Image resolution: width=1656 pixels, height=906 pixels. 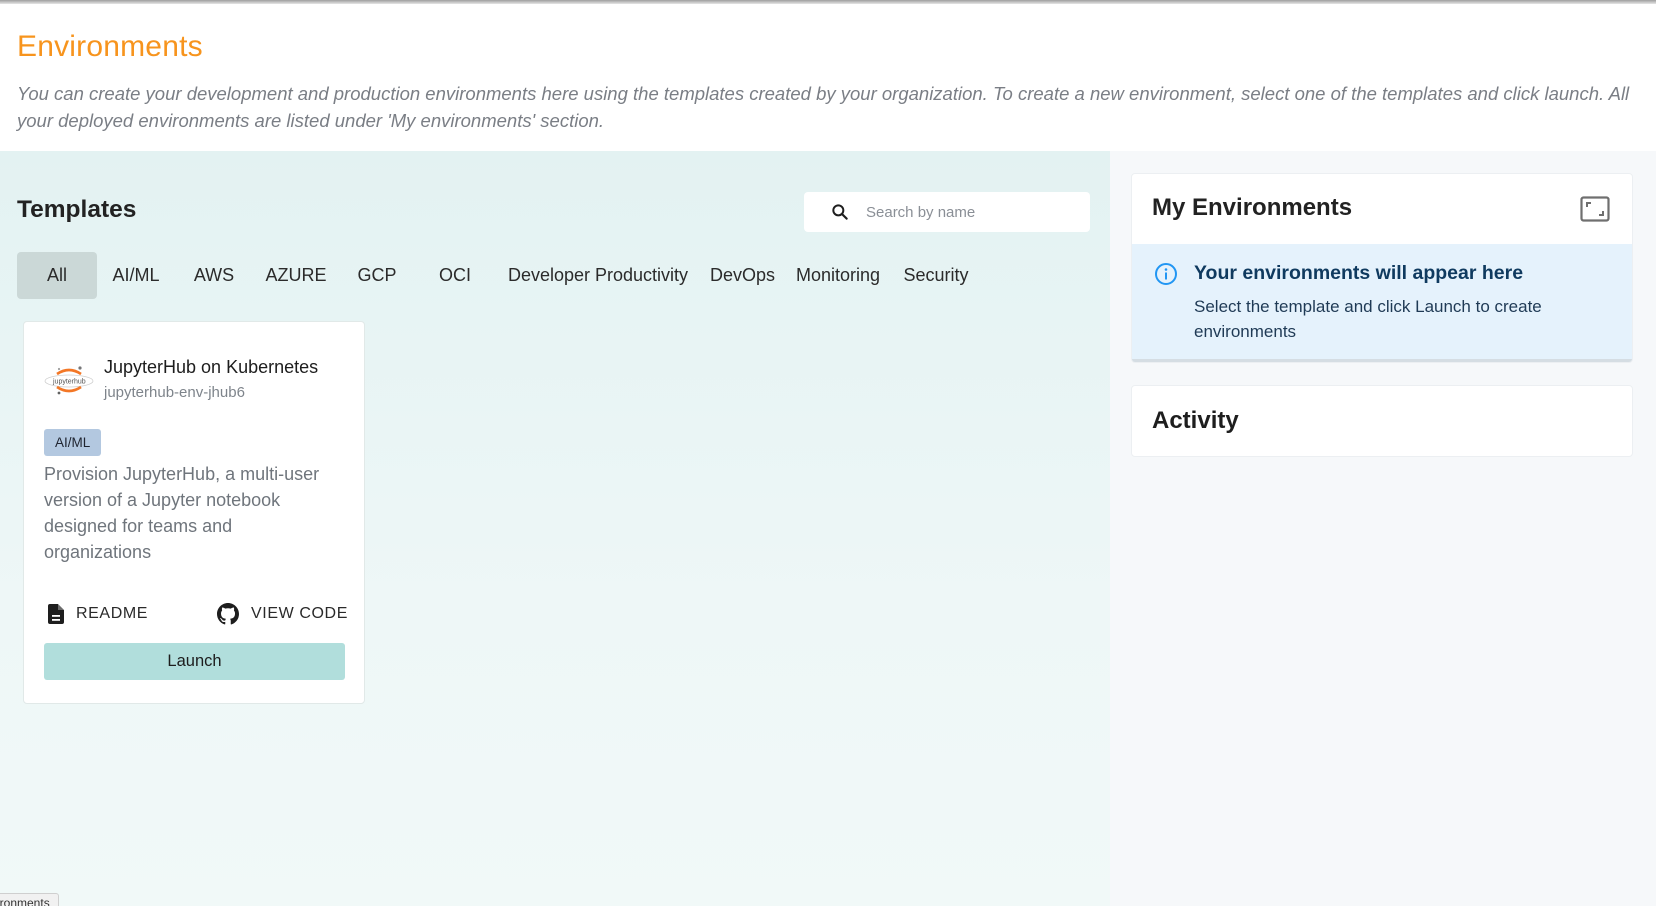 I want to click on search-icon, so click(x=840, y=212).